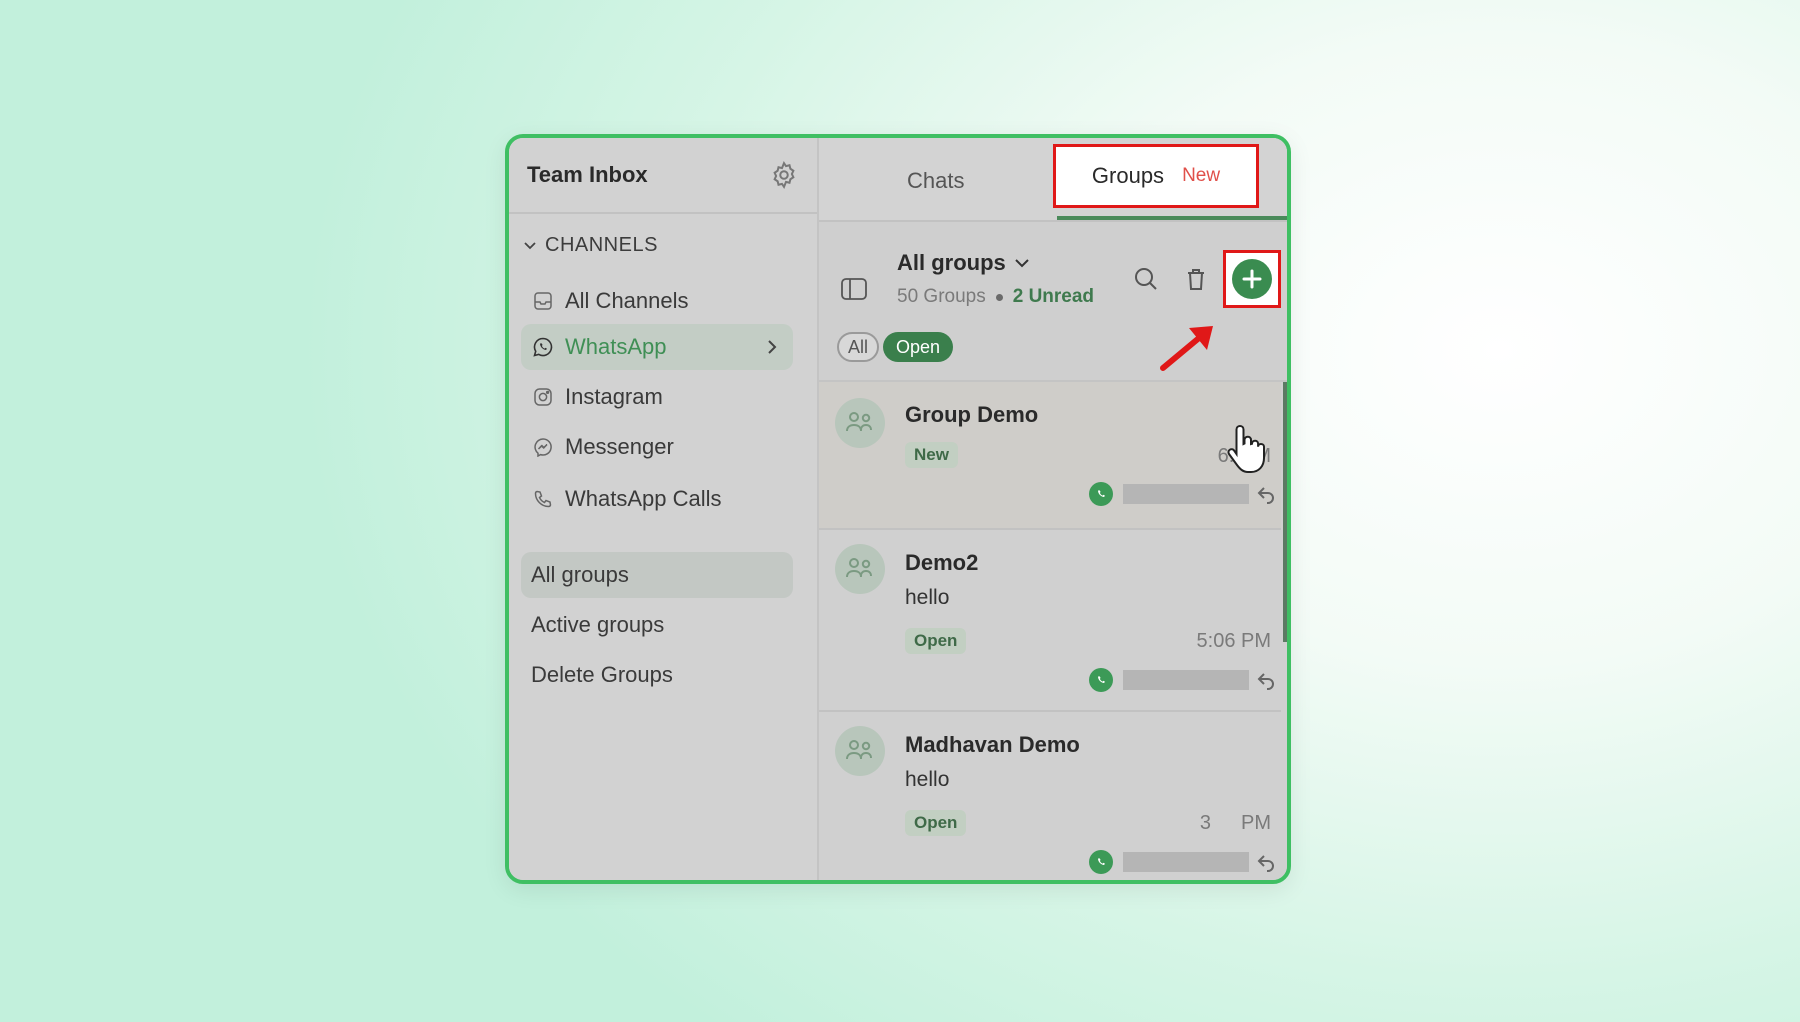 The width and height of the screenshot is (1800, 1022). I want to click on group-stats: 50 Groups 2 Unread, so click(995, 297).